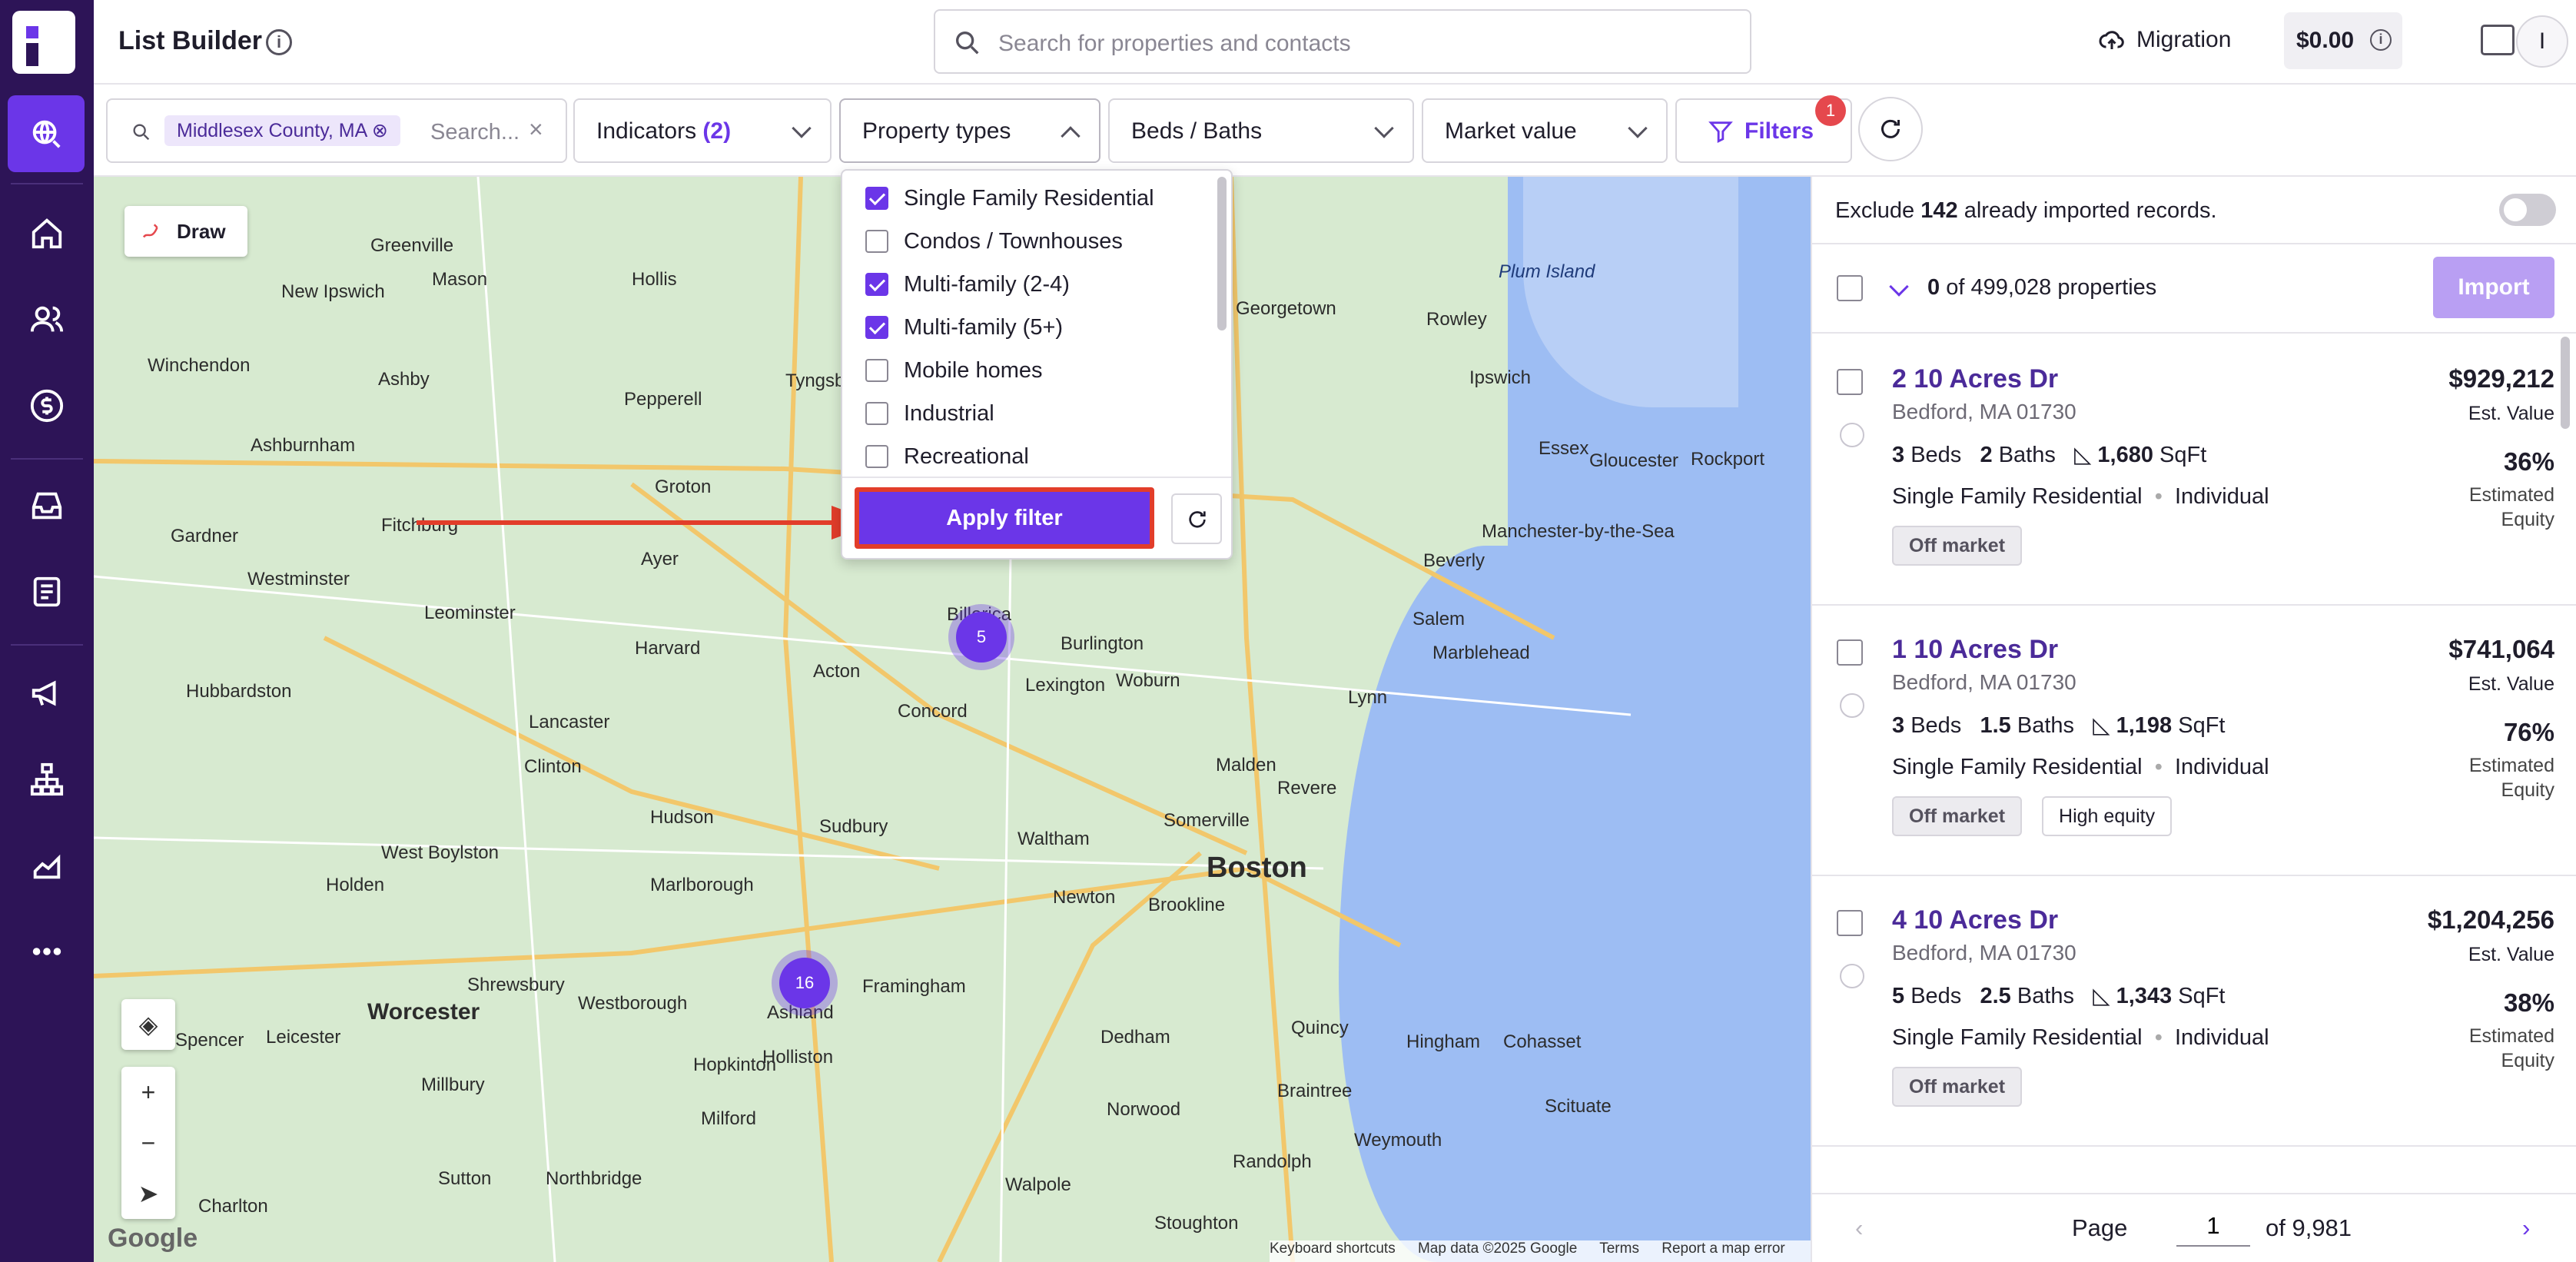  I want to click on menu-scrollbar, so click(1222, 254).